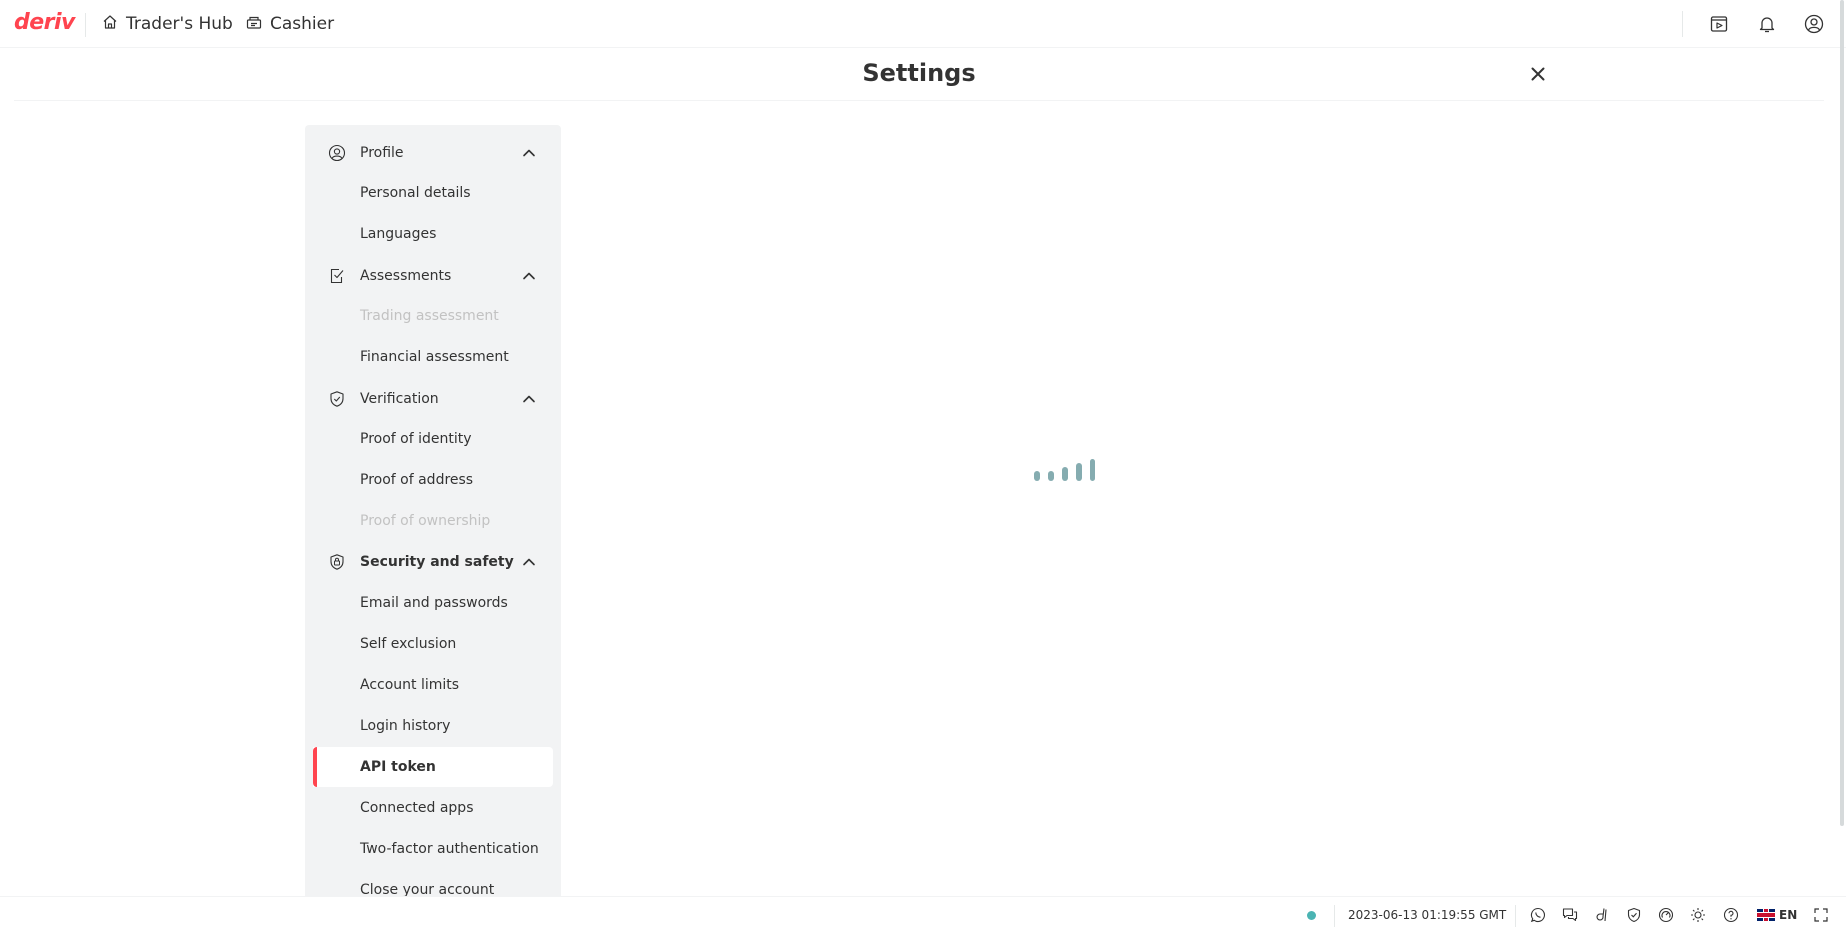  I want to click on sidebar-item-self-exclusion: Self exclusion, so click(433, 644).